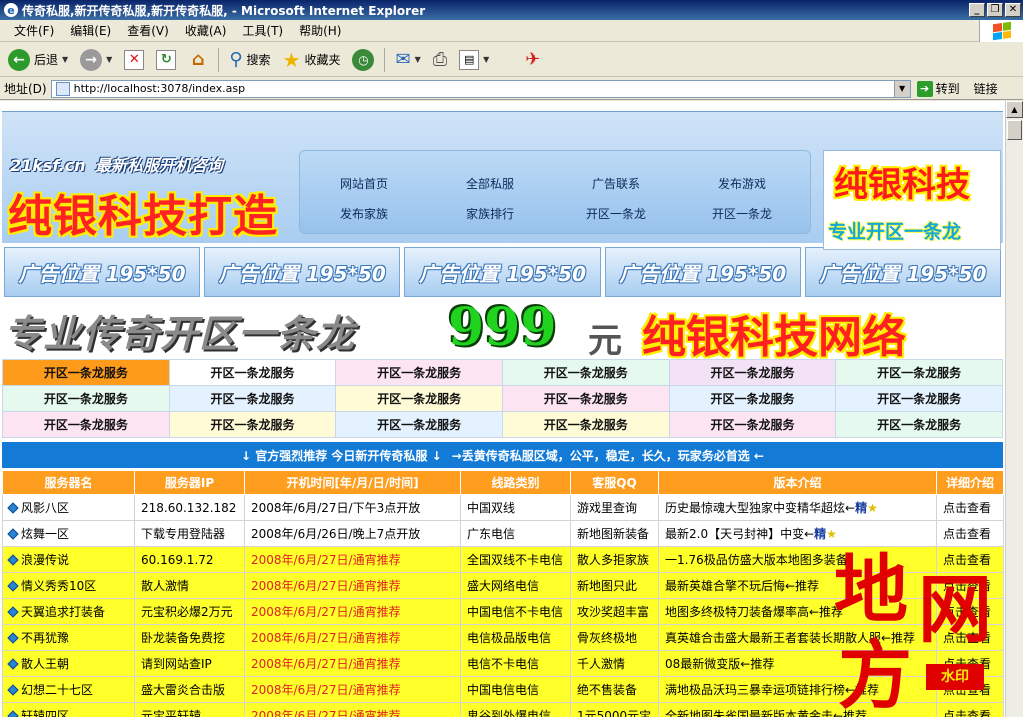 Image resolution: width=1023 pixels, height=717 pixels. What do you see at coordinates (977, 10) in the screenshot?
I see `minimize-button: _` at bounding box center [977, 10].